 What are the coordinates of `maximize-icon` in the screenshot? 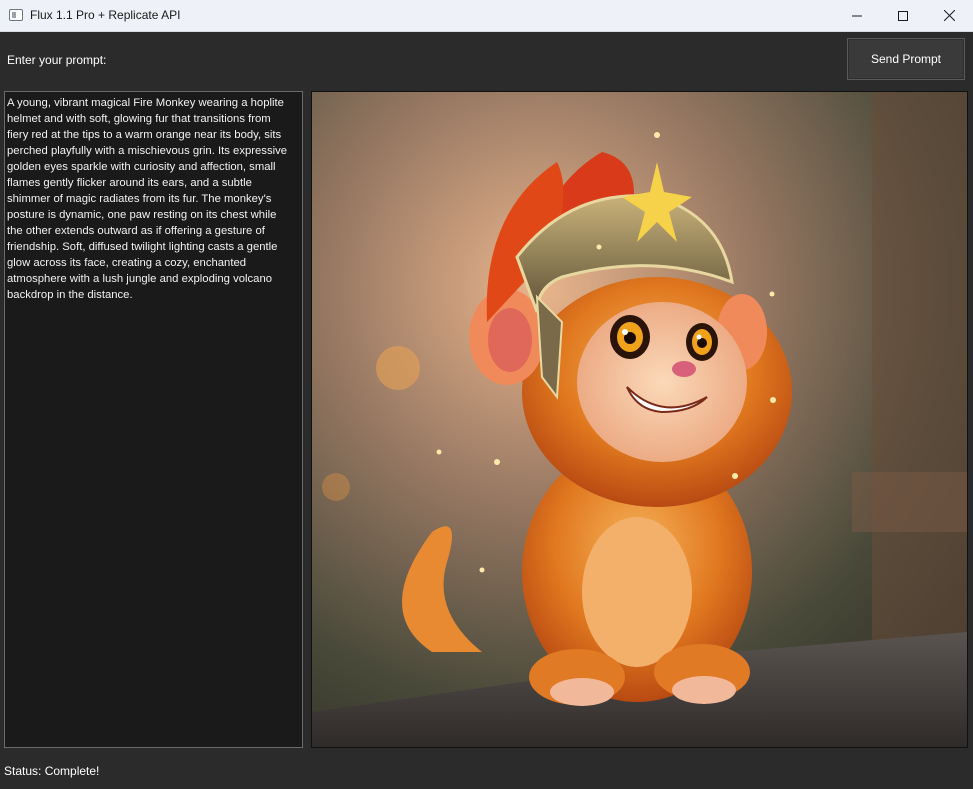 It's located at (903, 15).